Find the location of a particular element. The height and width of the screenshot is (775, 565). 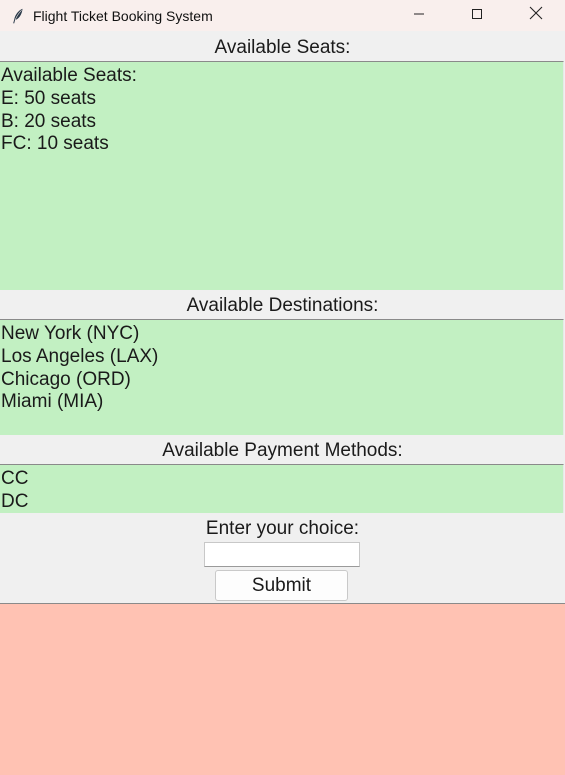

list-item: FC: 10 seats is located at coordinates (55, 144).